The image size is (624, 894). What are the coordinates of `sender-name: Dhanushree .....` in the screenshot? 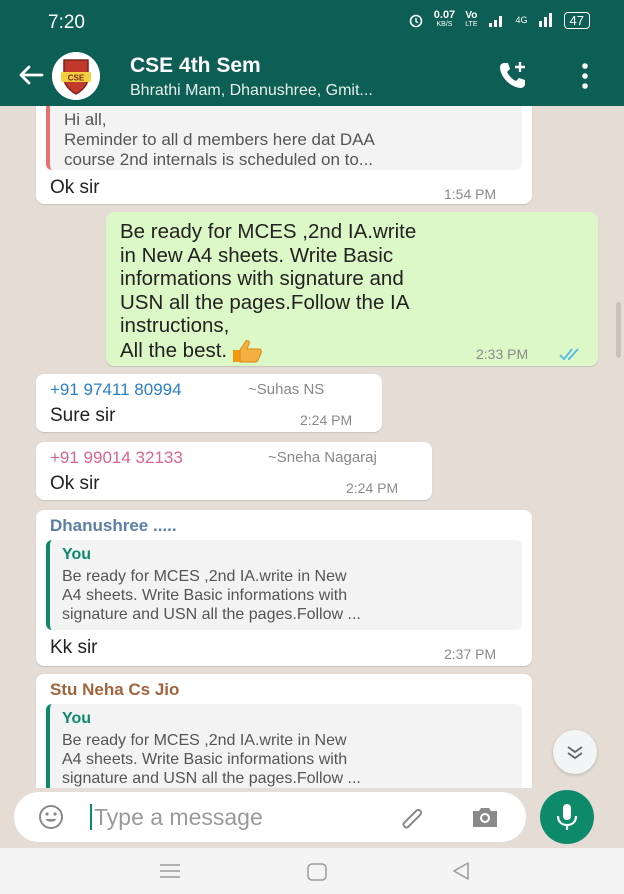 It's located at (113, 526).